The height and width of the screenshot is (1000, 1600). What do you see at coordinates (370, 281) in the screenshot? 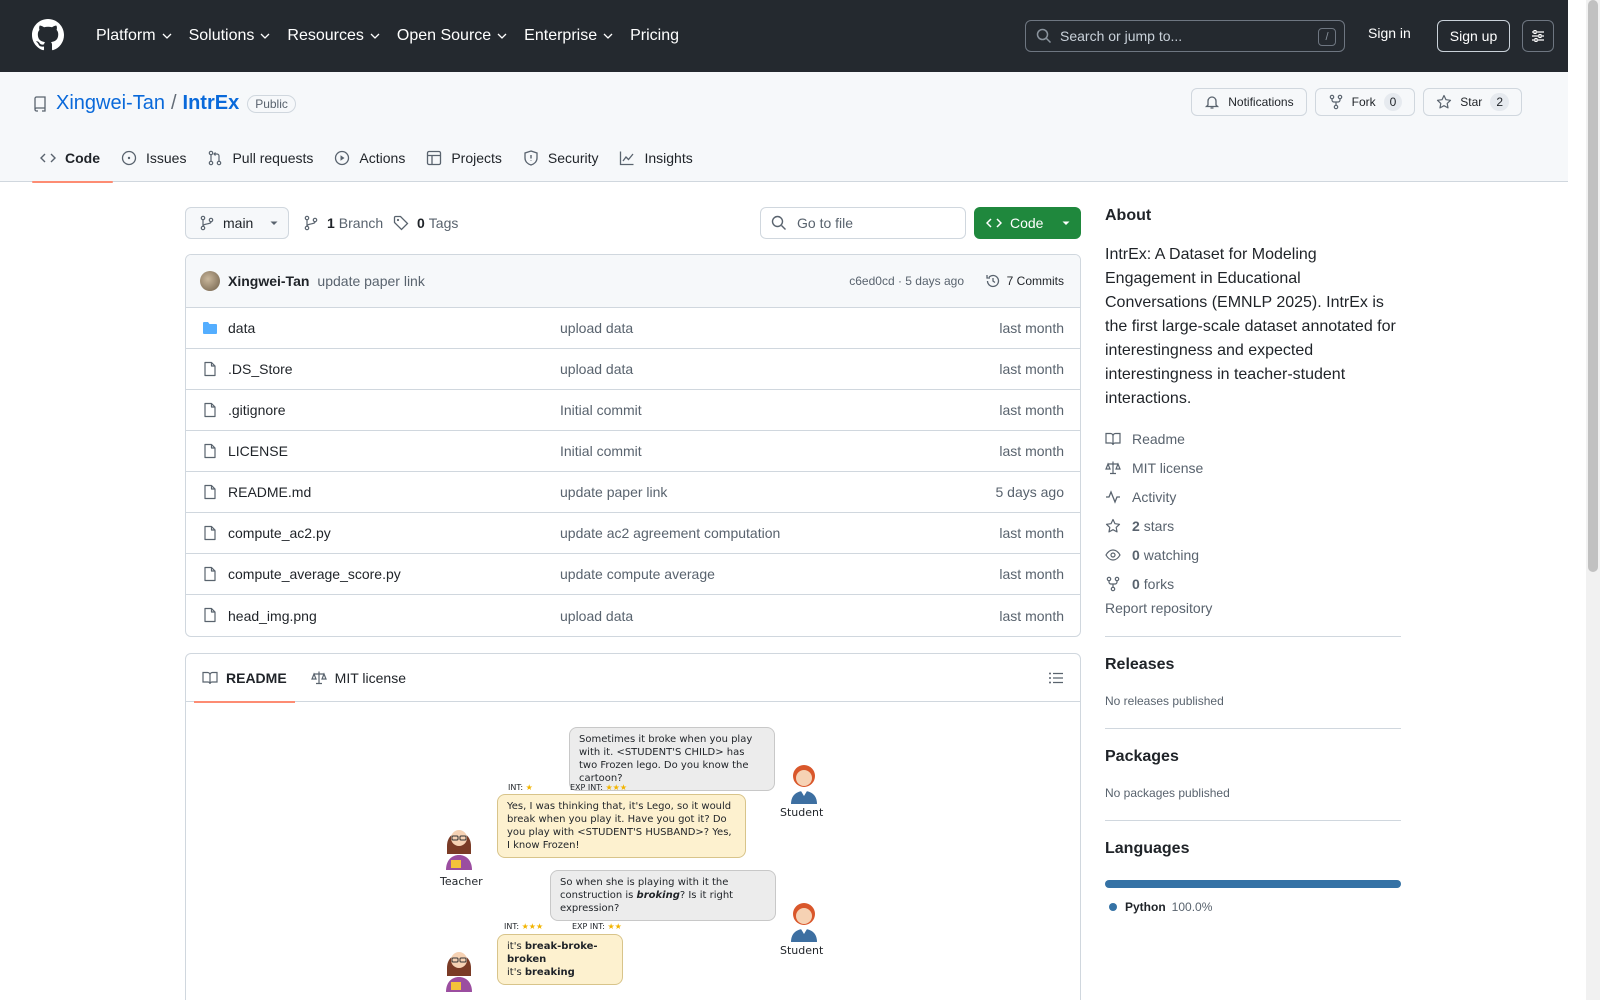
I see `commit-message: update paper link` at bounding box center [370, 281].